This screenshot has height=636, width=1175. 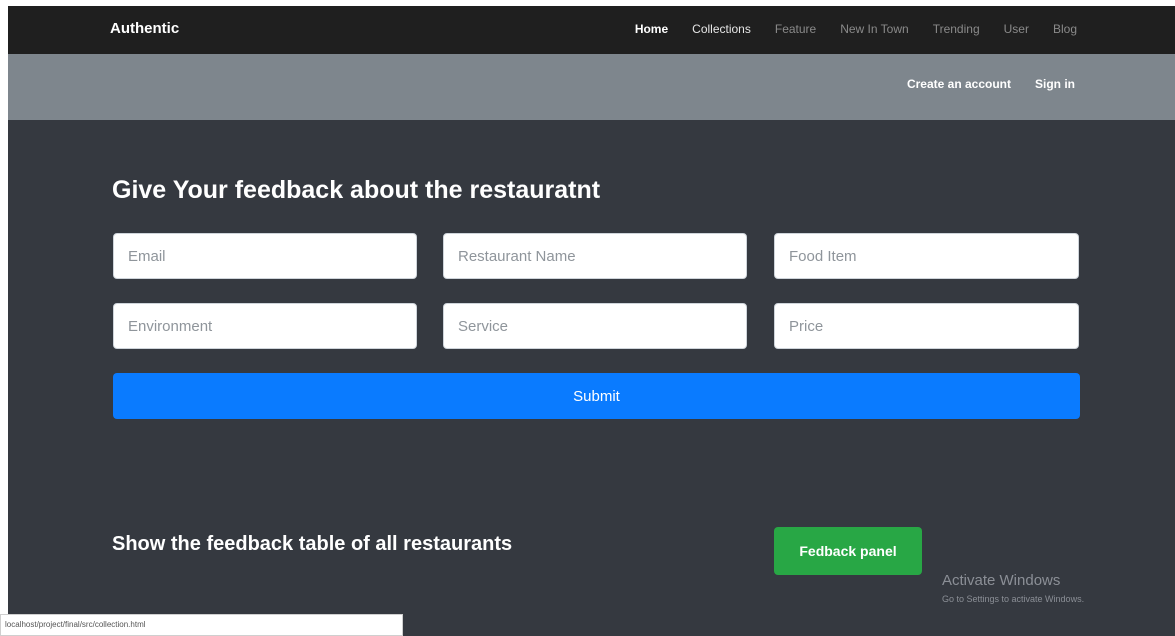 What do you see at coordinates (651, 29) in the screenshot?
I see `nav-home: Home` at bounding box center [651, 29].